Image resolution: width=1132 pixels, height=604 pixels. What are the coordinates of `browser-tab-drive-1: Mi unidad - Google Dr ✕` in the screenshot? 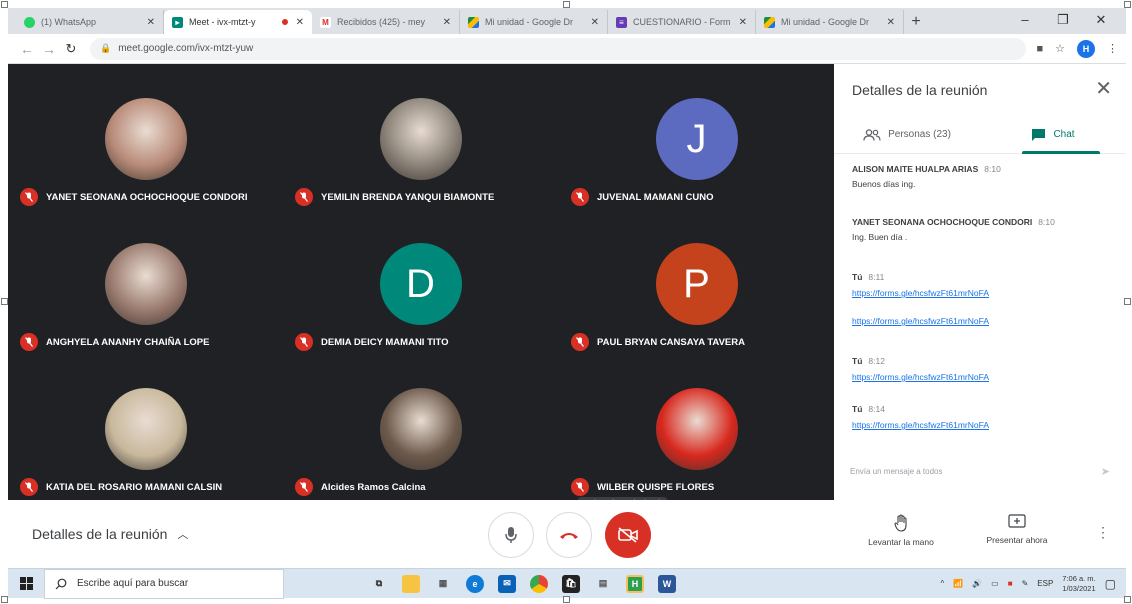 It's located at (534, 22).